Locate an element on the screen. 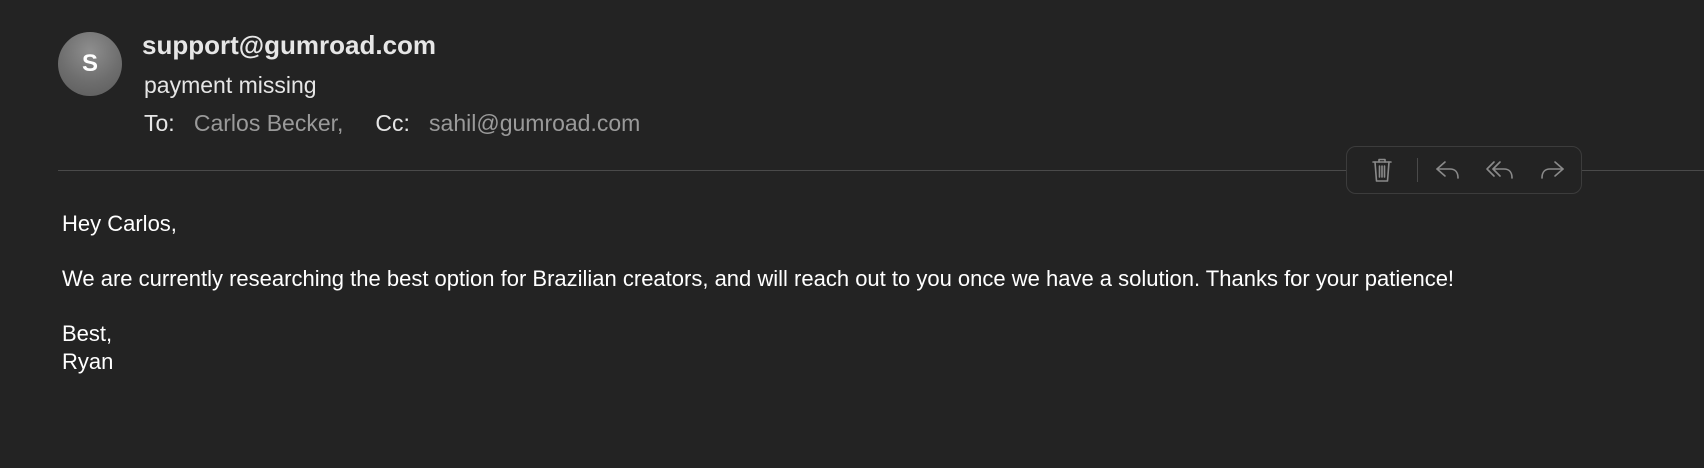 The height and width of the screenshot is (468, 1704). sender-avatar: S is located at coordinates (90, 64).